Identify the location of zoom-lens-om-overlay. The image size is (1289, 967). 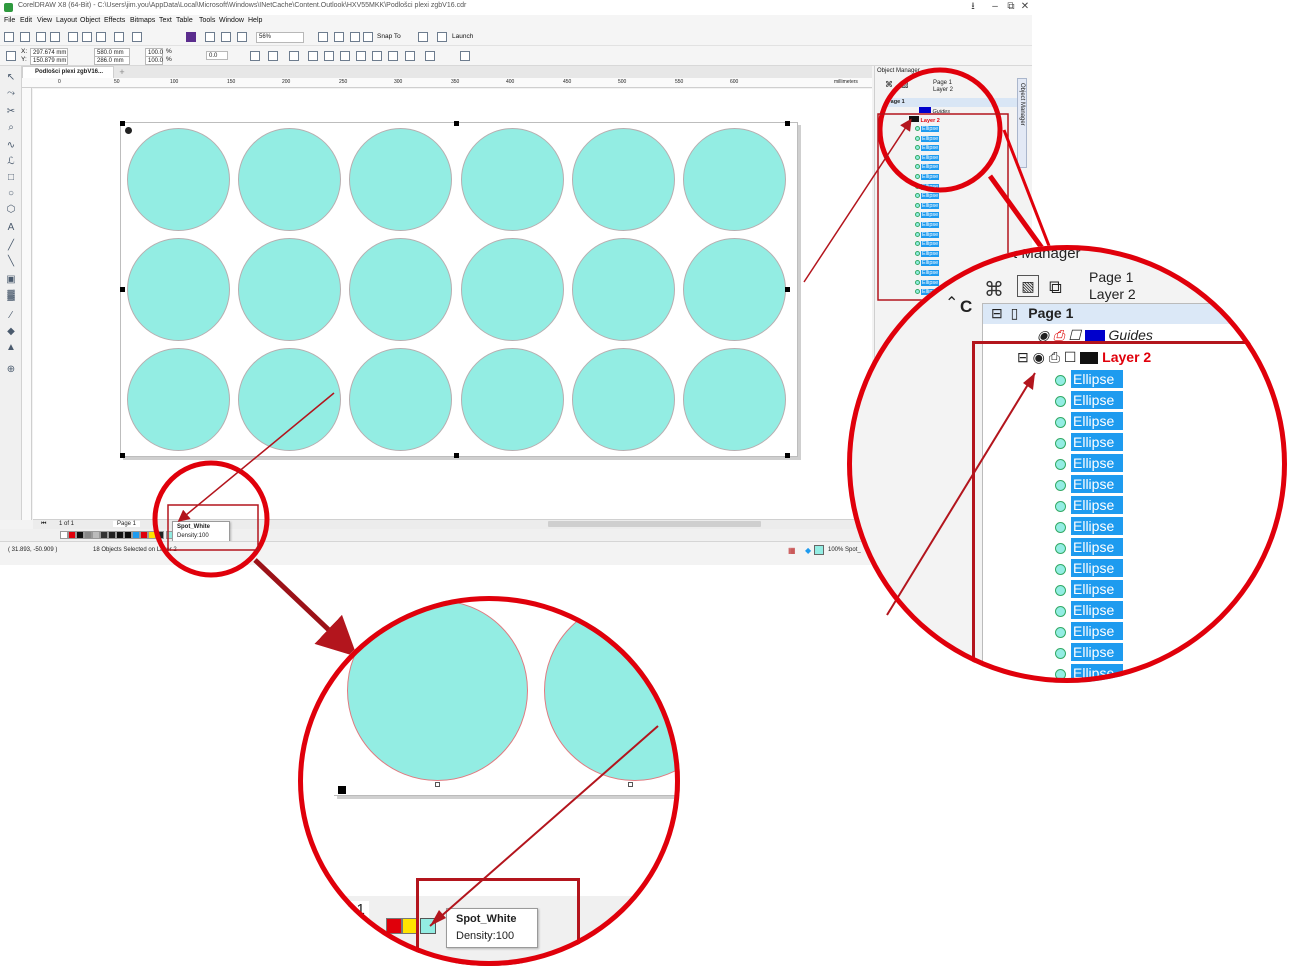
(961, 494).